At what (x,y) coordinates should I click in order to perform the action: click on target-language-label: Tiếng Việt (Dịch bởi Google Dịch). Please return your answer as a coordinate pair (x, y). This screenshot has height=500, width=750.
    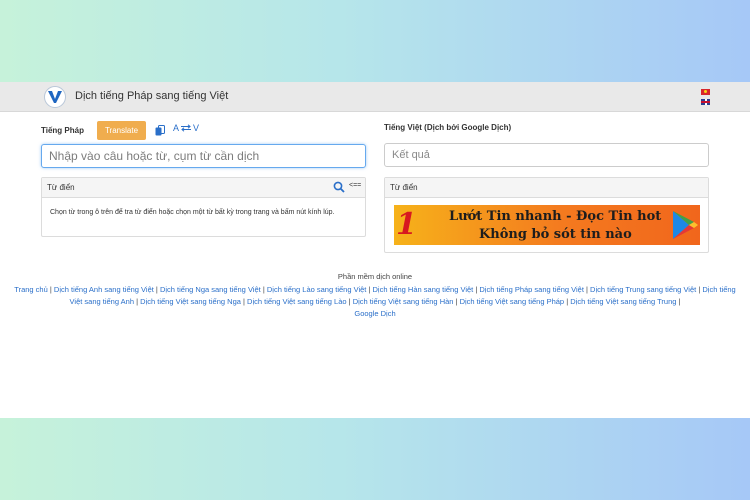
    Looking at the image, I should click on (448, 127).